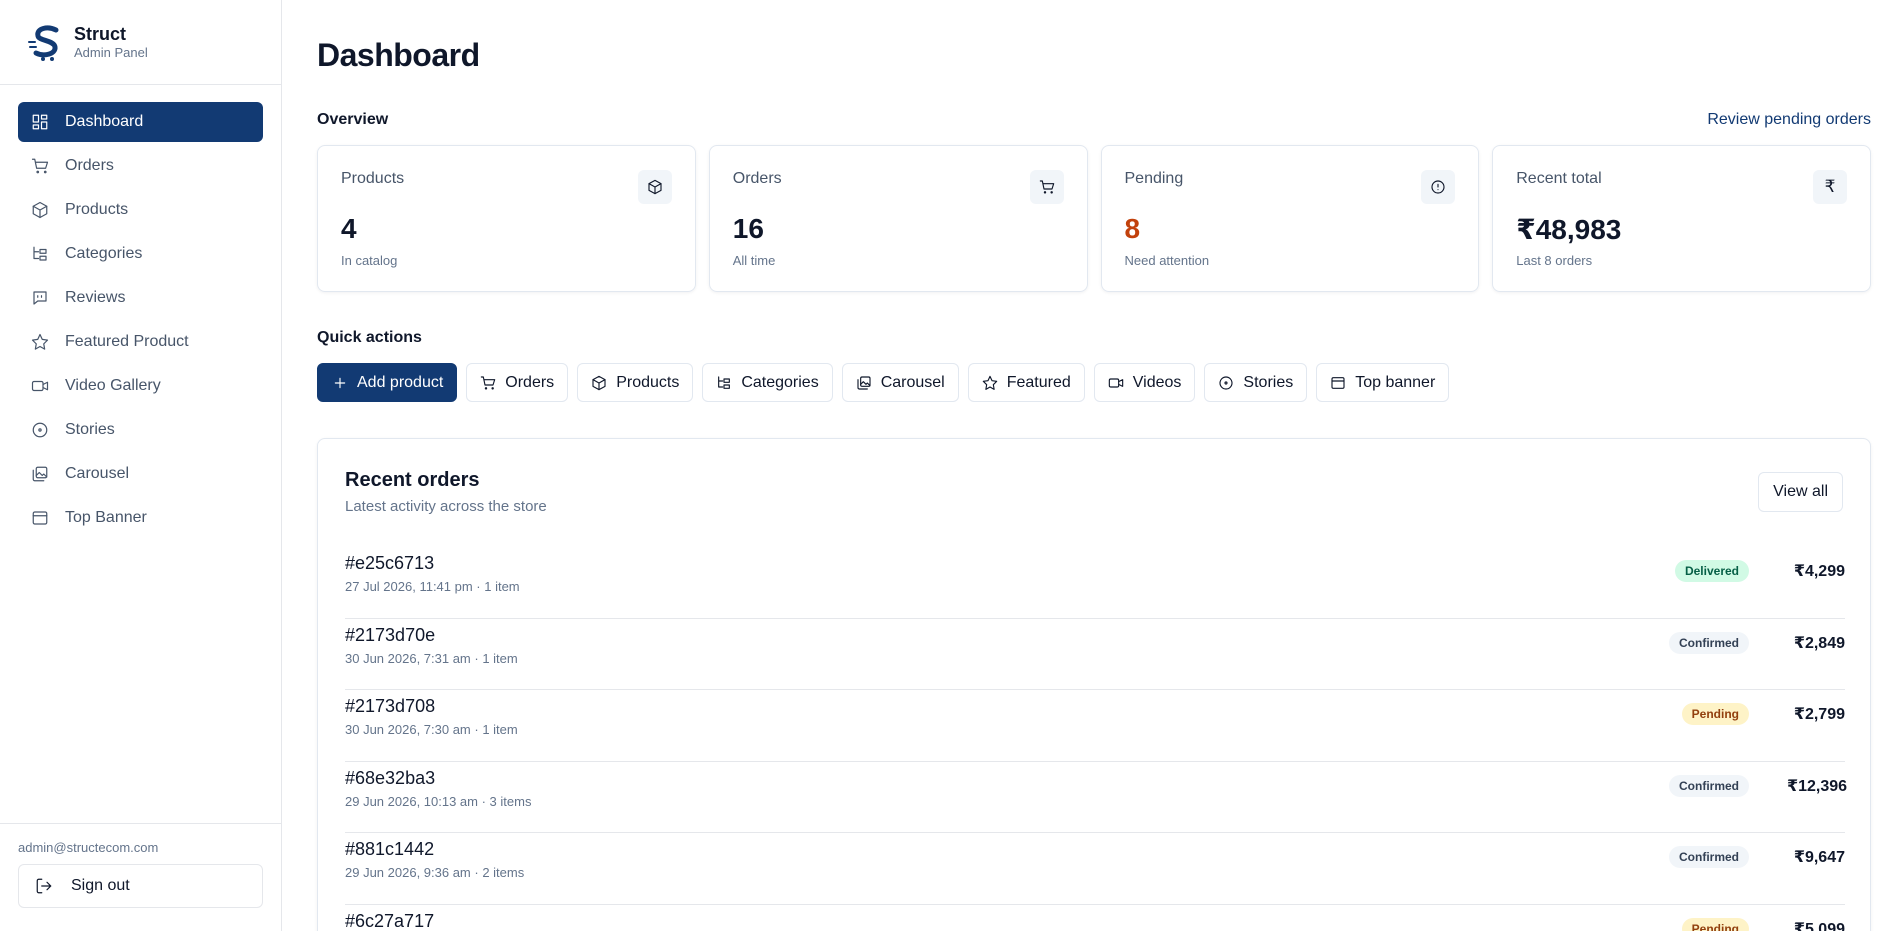 The image size is (1904, 931). I want to click on brand-name: Struct, so click(100, 34).